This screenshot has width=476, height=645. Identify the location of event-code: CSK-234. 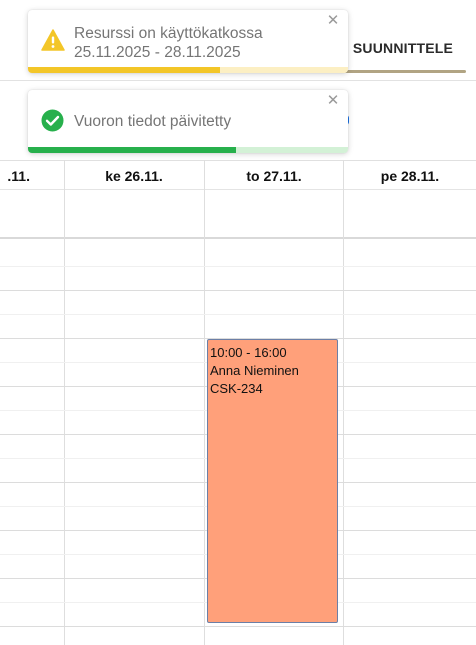
(236, 388).